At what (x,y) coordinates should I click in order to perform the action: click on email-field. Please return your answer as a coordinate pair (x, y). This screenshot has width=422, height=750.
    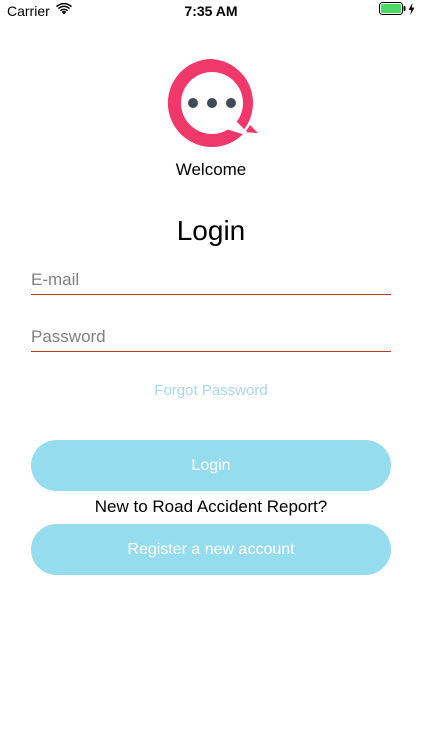
    Looking at the image, I should click on (211, 280).